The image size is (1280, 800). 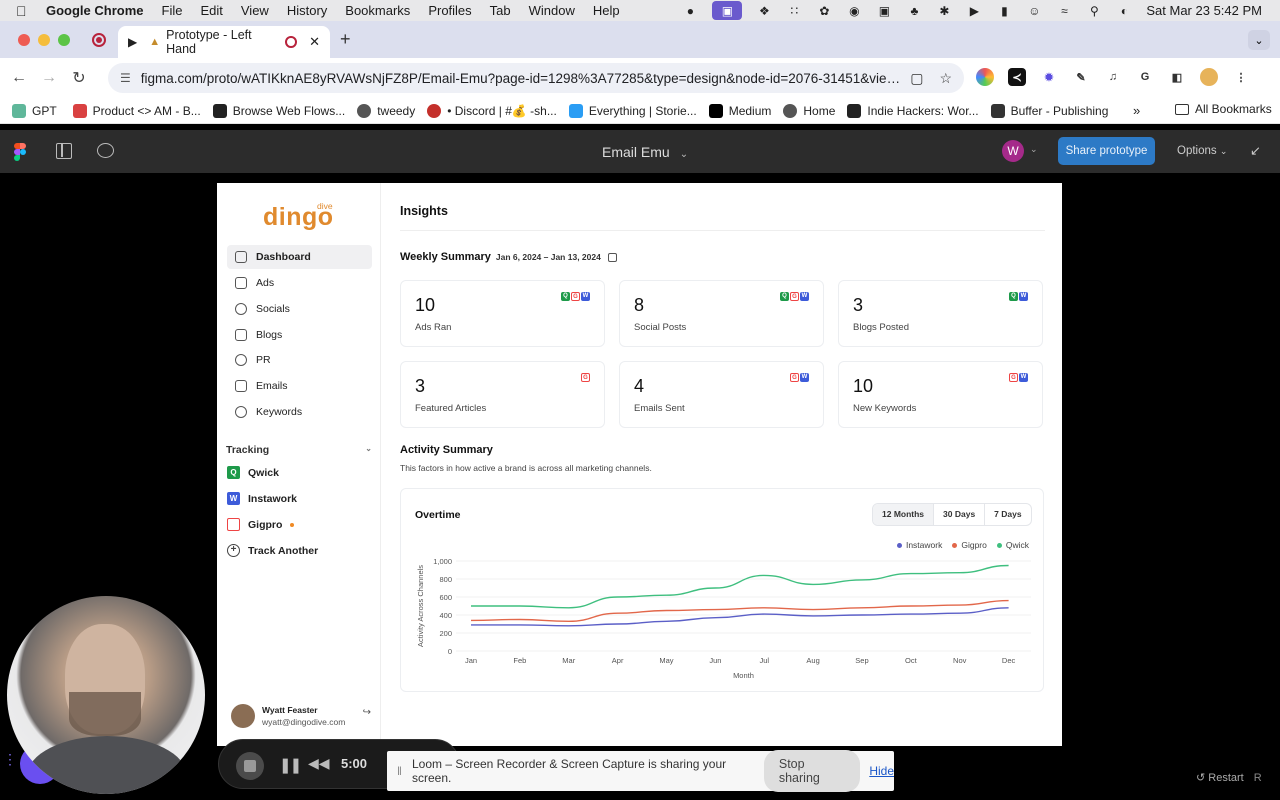 What do you see at coordinates (548, 257) in the screenshot?
I see `weekly-date-range: Jan 6, 2024 – Jan 13, 2024` at bounding box center [548, 257].